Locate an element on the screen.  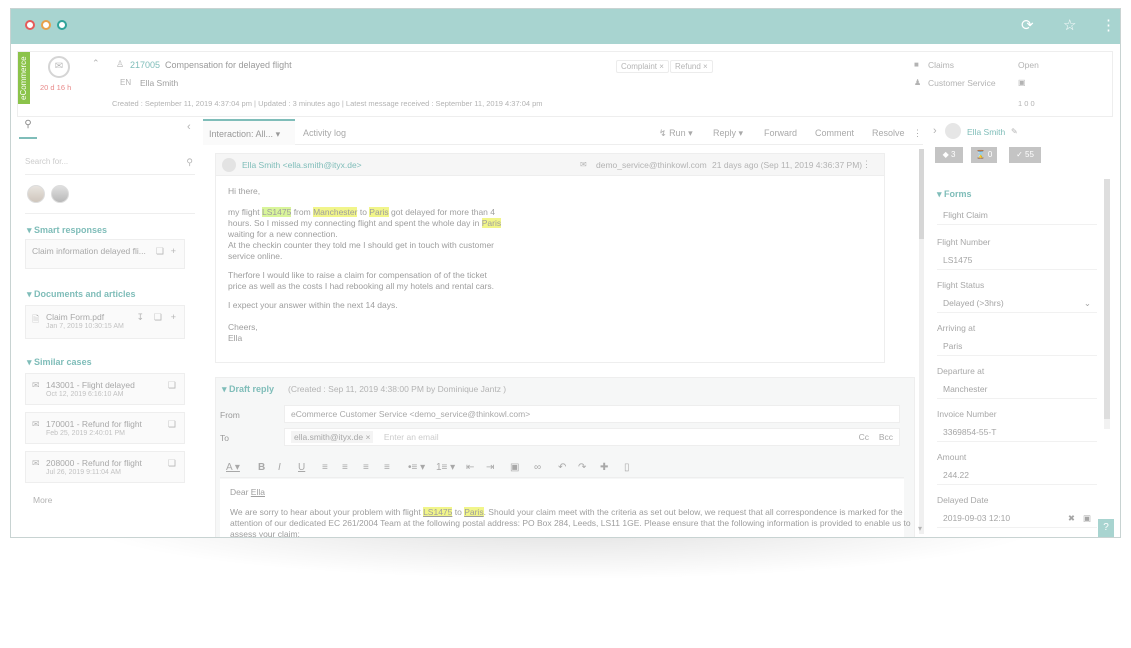
link-icon: ∞ is located at coordinates (537, 467).